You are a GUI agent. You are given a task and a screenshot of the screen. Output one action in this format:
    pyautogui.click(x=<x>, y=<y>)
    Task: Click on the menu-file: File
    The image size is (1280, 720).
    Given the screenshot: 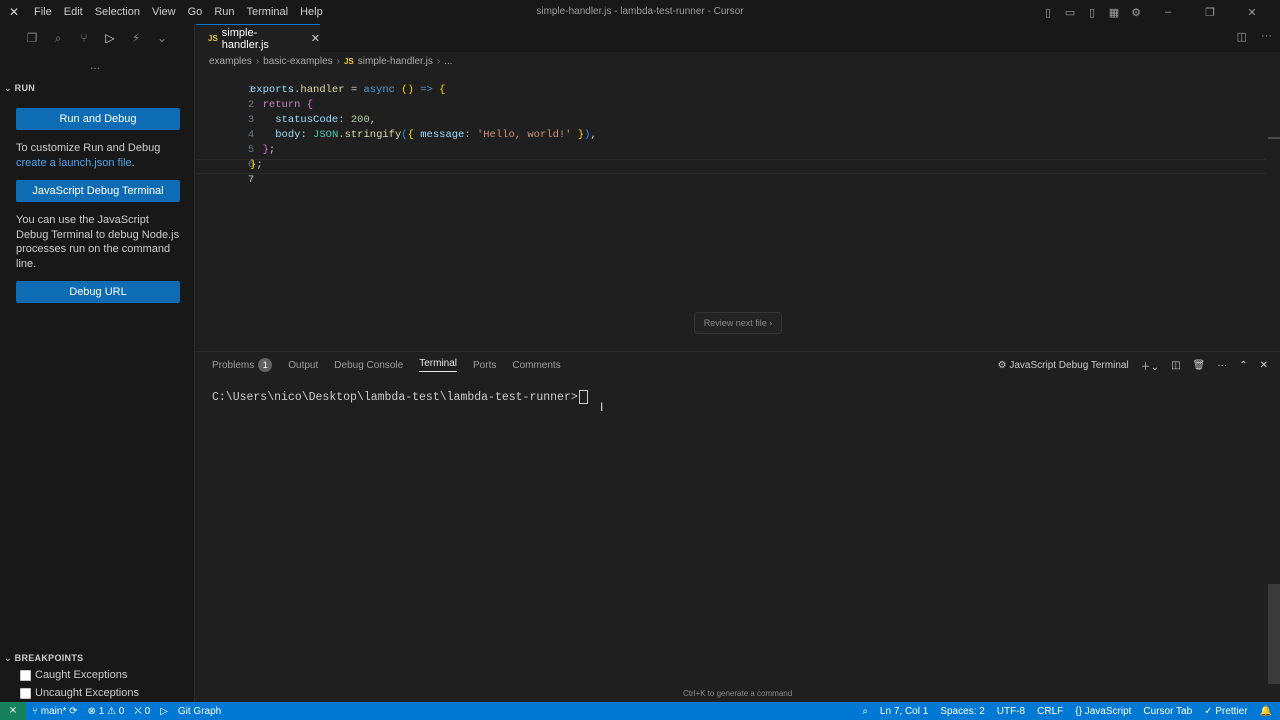 What is the action you would take?
    pyautogui.click(x=43, y=12)
    